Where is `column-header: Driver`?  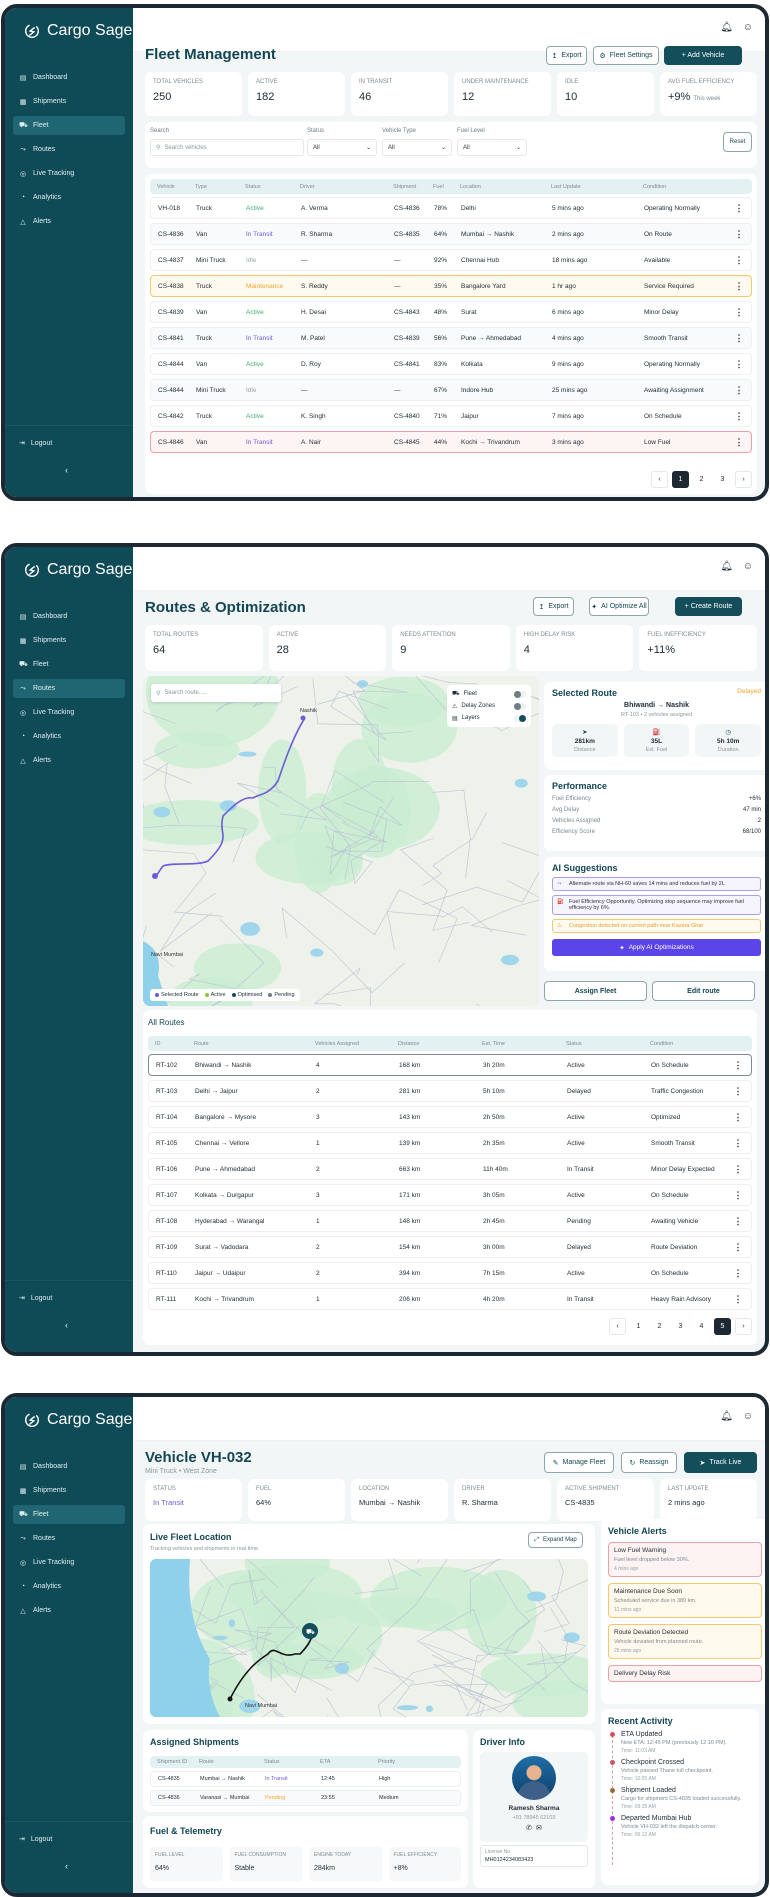 column-header: Driver is located at coordinates (346, 187).